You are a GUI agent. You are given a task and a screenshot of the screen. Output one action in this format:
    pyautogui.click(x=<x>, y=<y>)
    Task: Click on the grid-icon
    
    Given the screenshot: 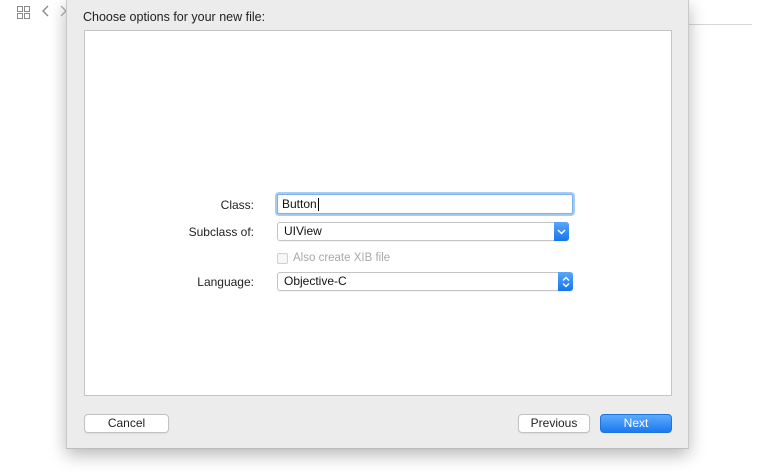 What is the action you would take?
    pyautogui.click(x=23, y=12)
    